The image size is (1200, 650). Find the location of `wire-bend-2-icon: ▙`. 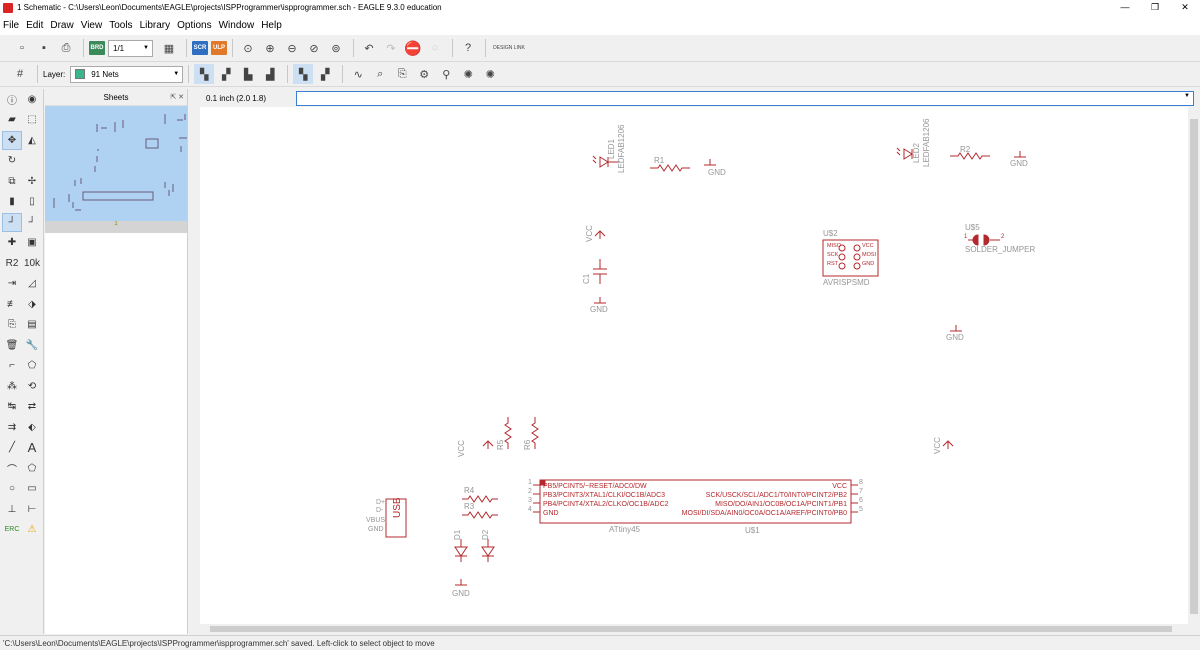

wire-bend-2-icon: ▙ is located at coordinates (248, 74).